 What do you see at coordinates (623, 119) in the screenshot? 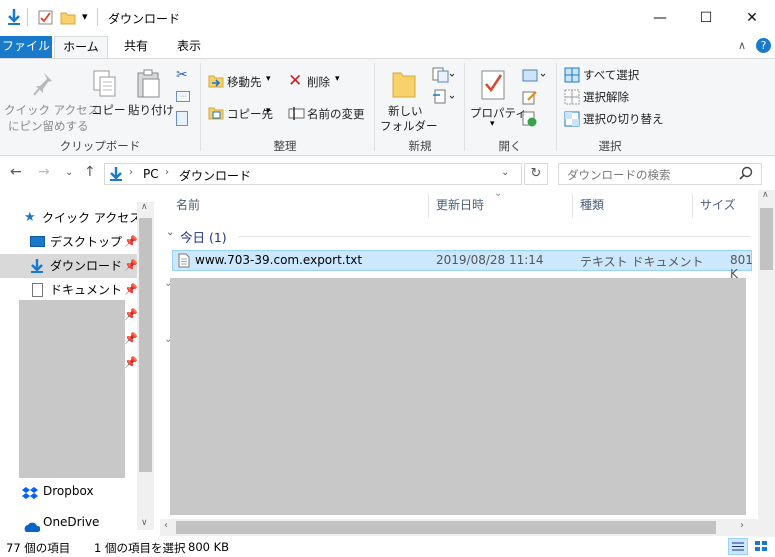
I see `invert-selection-label: 選択の切り替え` at bounding box center [623, 119].